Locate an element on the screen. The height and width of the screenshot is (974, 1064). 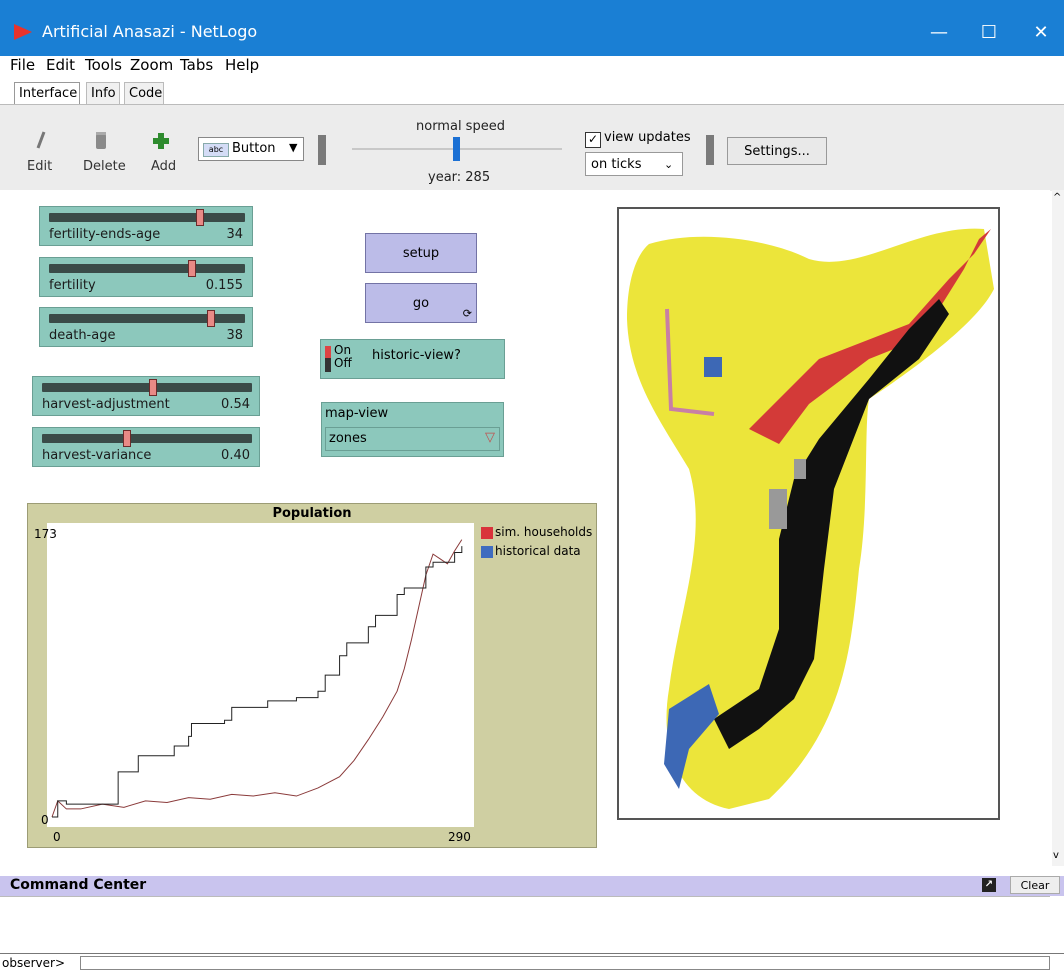
close-button: ✕ is located at coordinates (1041, 33).